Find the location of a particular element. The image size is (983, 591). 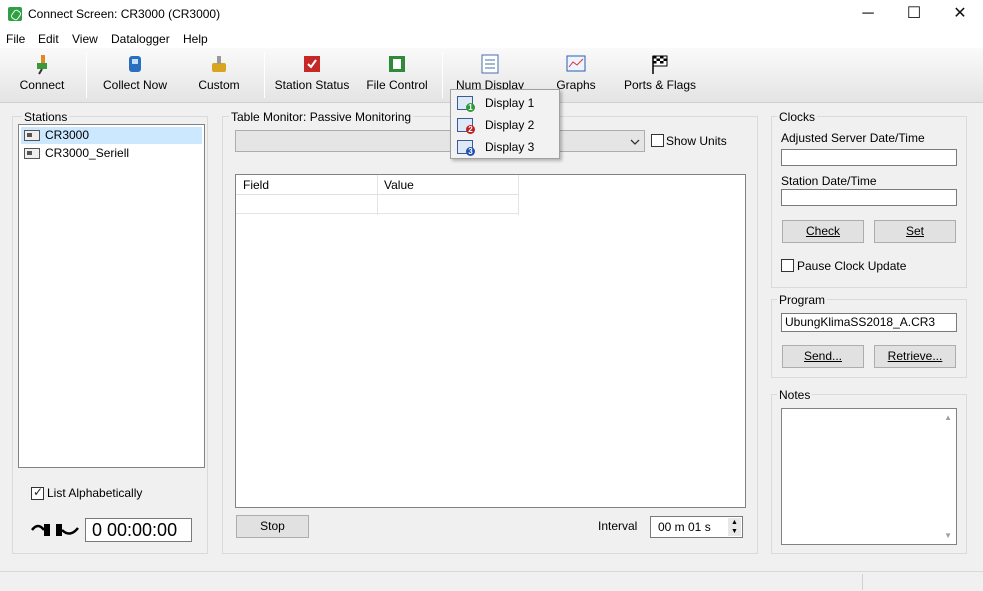

num-display-icon is located at coordinates (490, 64).